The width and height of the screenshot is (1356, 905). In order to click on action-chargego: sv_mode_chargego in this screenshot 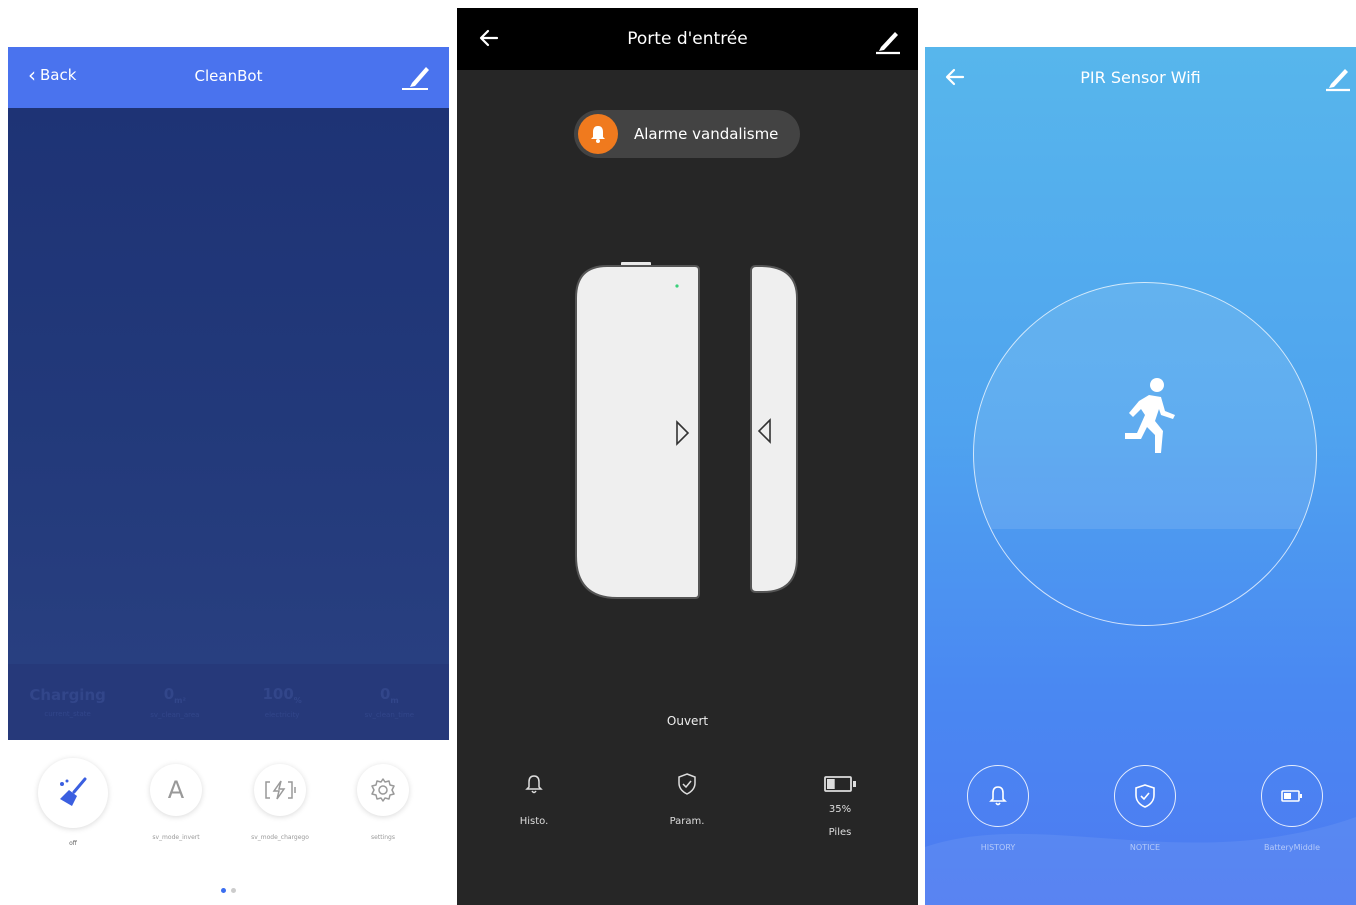, I will do `click(280, 802)`.